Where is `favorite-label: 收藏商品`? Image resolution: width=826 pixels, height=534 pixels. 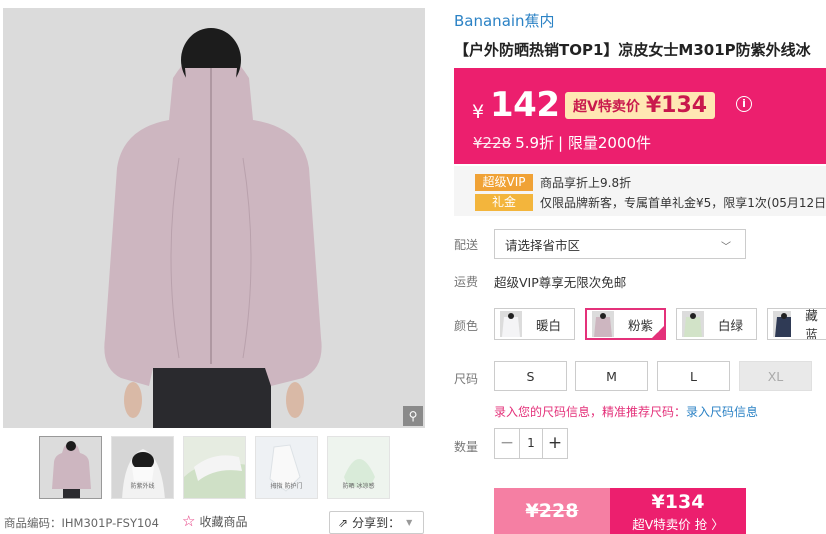
favorite-label: 收藏商品 is located at coordinates (223, 521).